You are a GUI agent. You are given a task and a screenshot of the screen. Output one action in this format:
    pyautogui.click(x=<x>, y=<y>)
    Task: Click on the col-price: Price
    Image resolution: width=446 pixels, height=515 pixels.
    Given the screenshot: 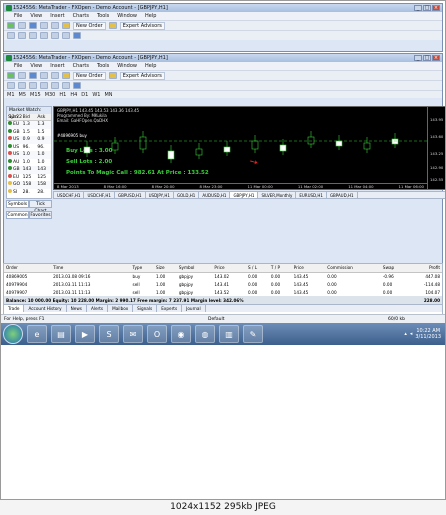 What is the action you would take?
    pyautogui.click(x=229, y=268)
    